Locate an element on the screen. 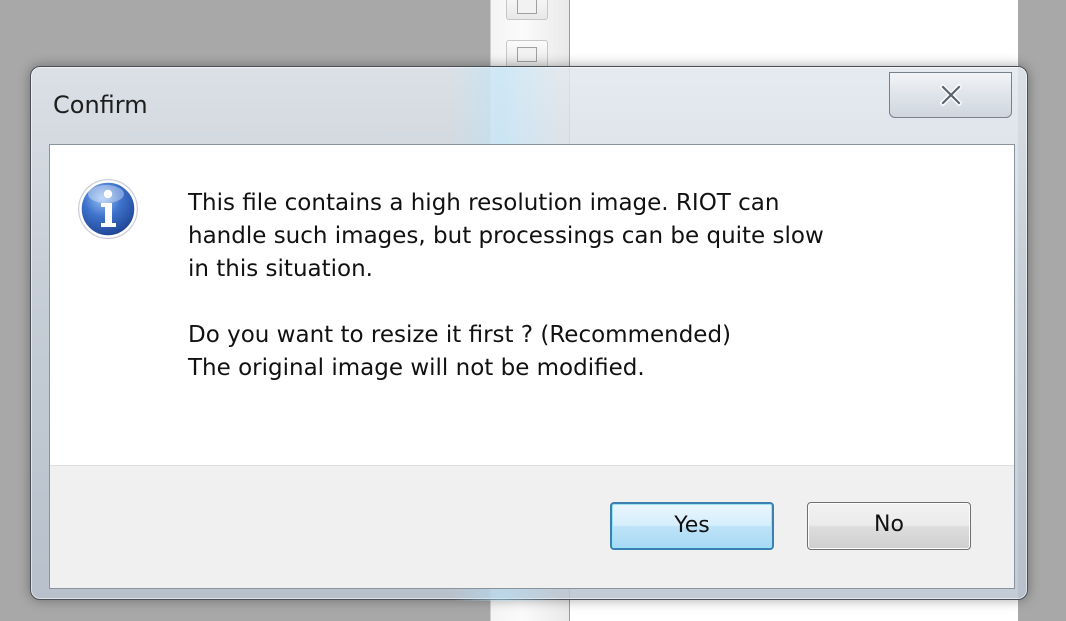 This screenshot has width=1066, height=621. message-line: The original image will not be modified. is located at coordinates (416, 368).